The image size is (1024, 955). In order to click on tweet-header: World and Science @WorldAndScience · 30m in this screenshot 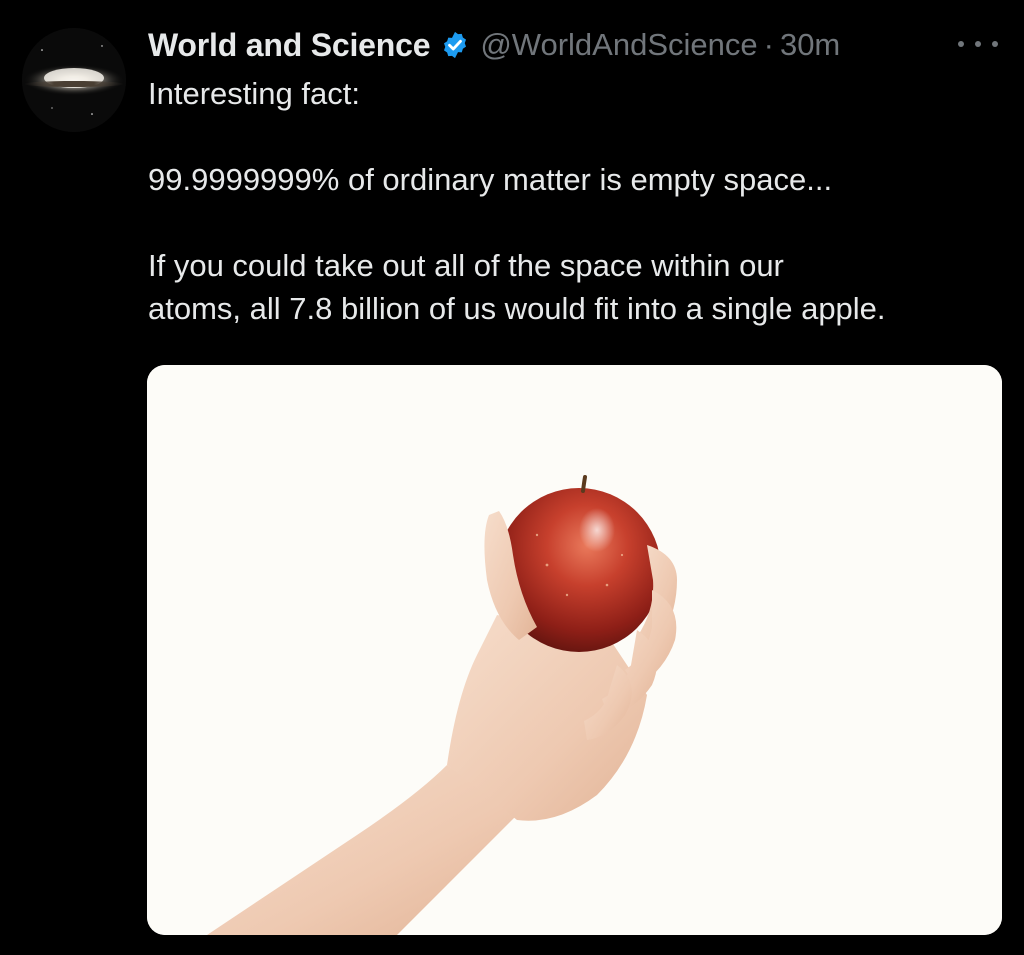, I will do `click(494, 45)`.